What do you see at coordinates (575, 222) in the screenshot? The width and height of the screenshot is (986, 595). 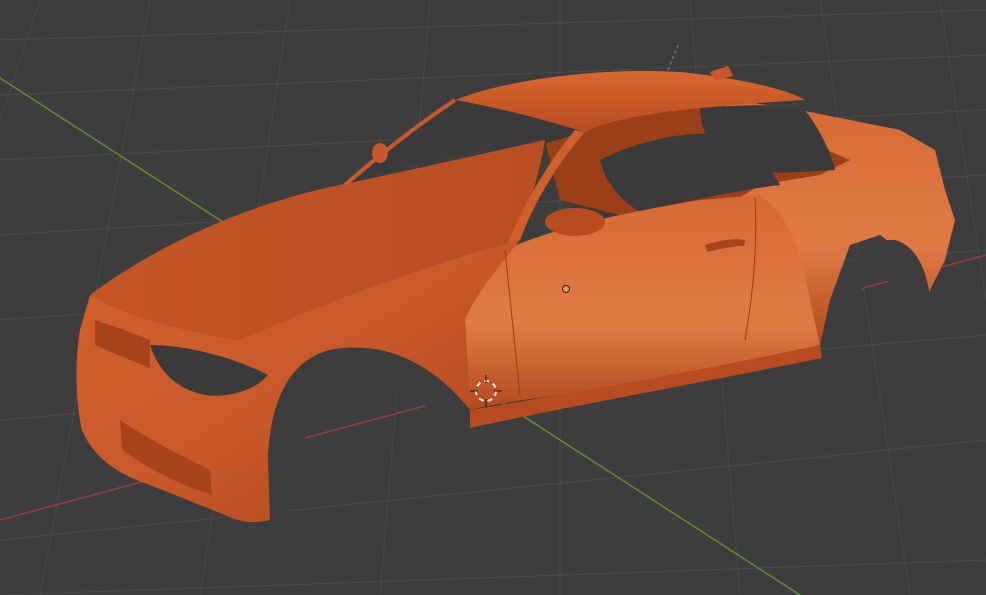 I see `side-mirror` at bounding box center [575, 222].